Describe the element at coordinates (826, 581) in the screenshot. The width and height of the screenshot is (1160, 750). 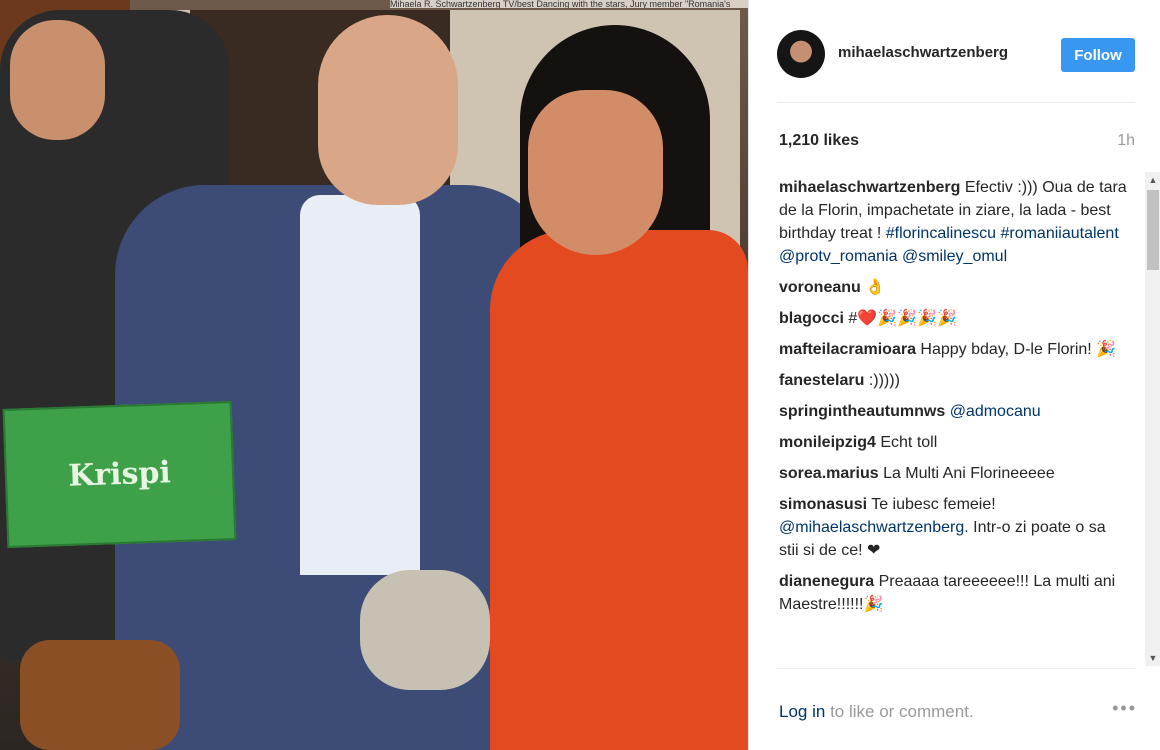
I see `comment-author: dianenegura` at that location.